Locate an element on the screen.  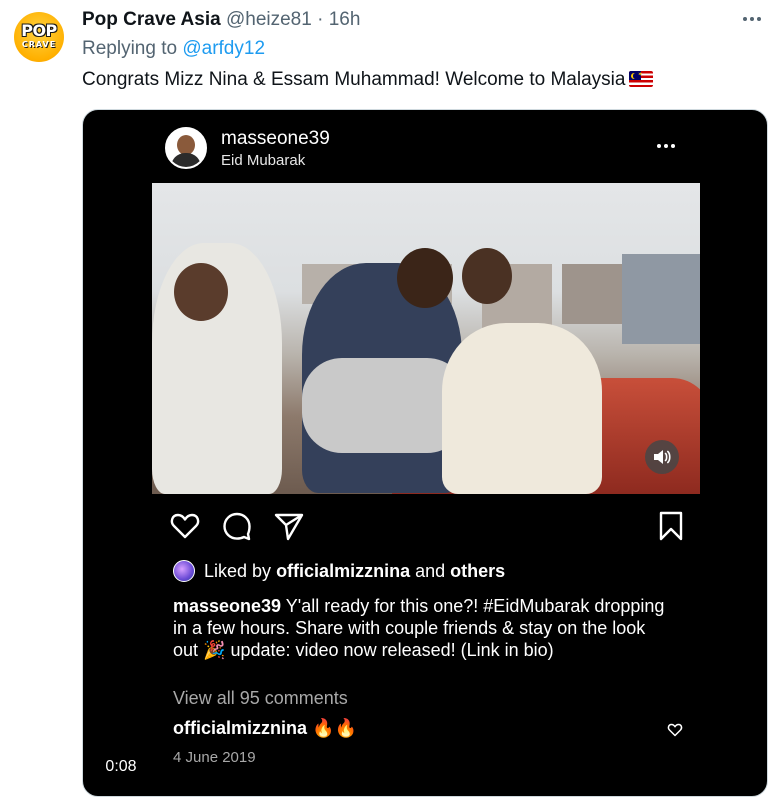
ig-action-bar is located at coordinates (429, 526).